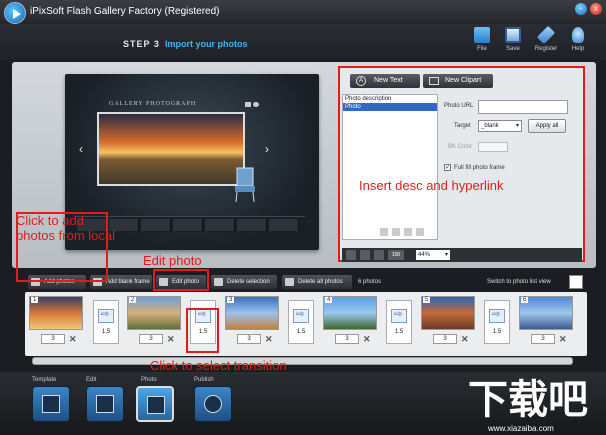 The image size is (606, 435). What do you see at coordinates (433, 255) in the screenshot?
I see `zoom-select: 44% ▾` at bounding box center [433, 255].